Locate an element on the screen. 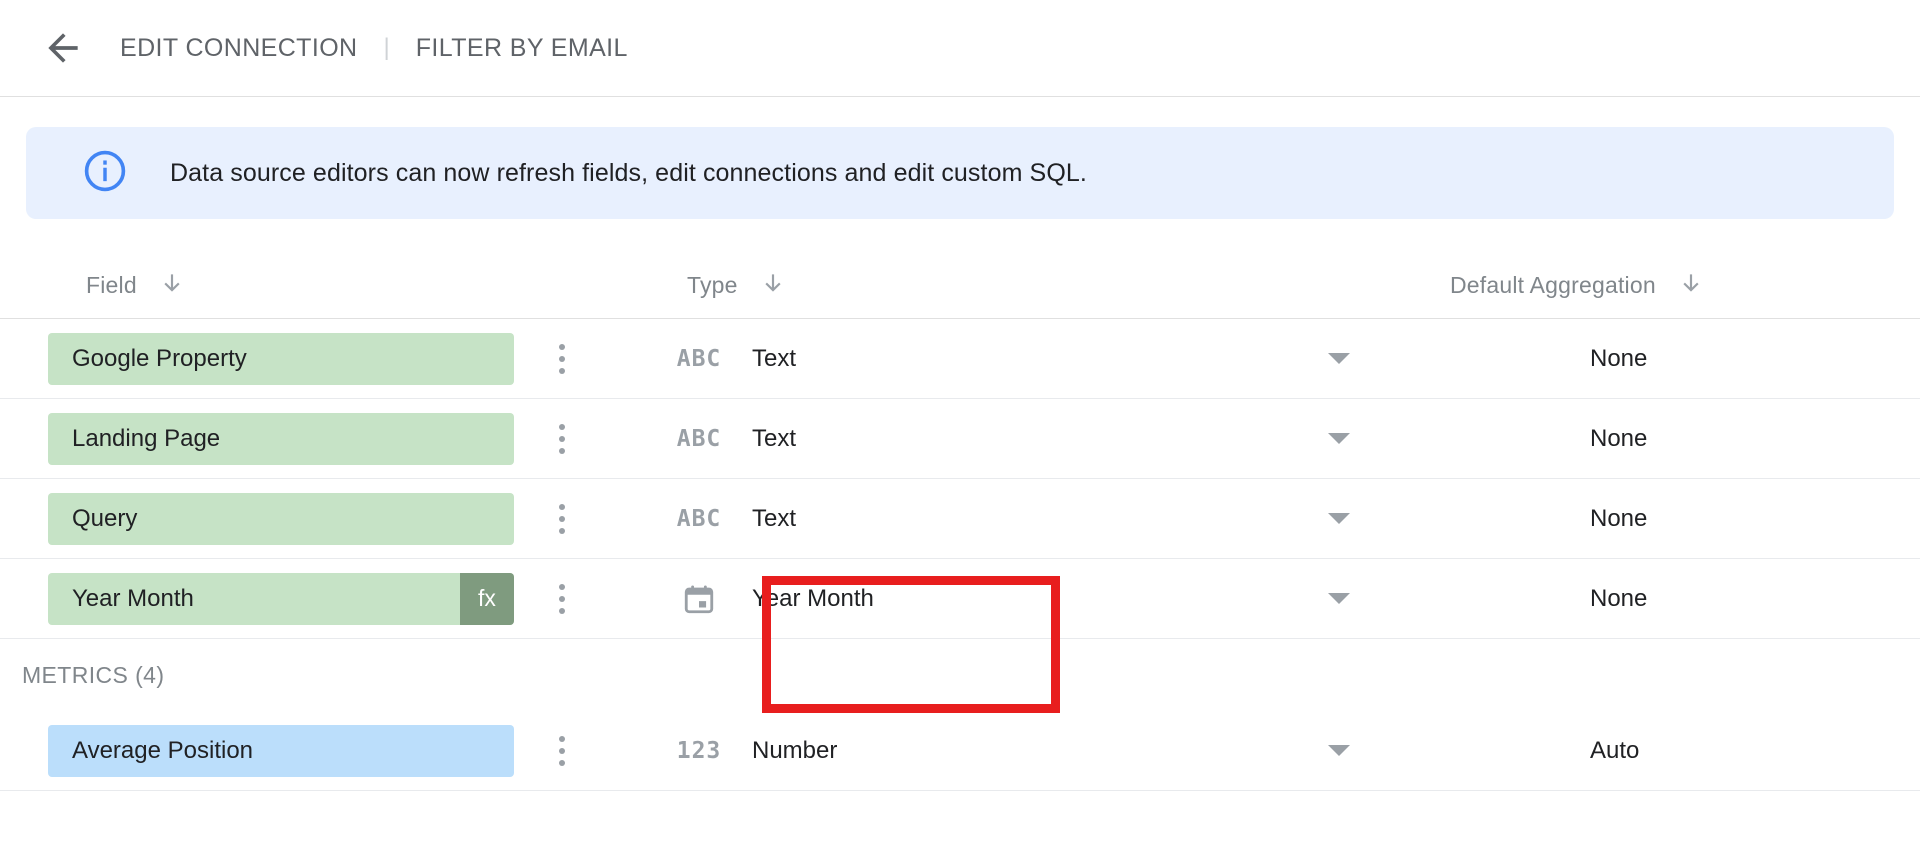 This screenshot has height=841, width=1920. field-chip-label: Landing Page is located at coordinates (146, 438).